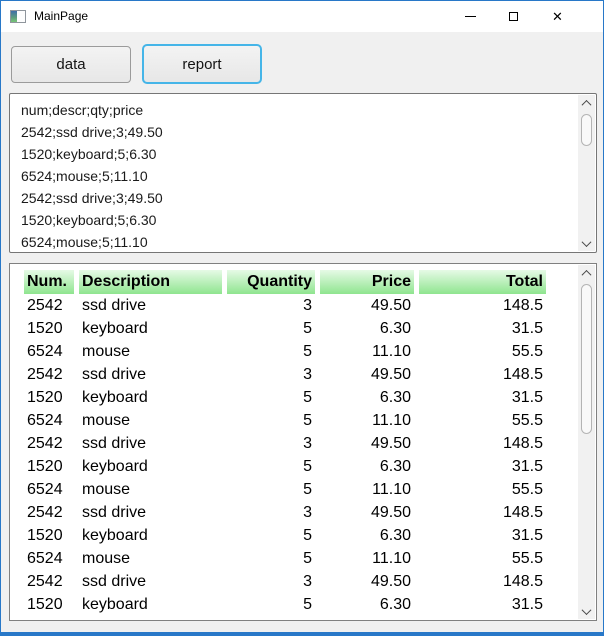  Describe the element at coordinates (71, 64) in the screenshot. I see `data-button: data` at that location.